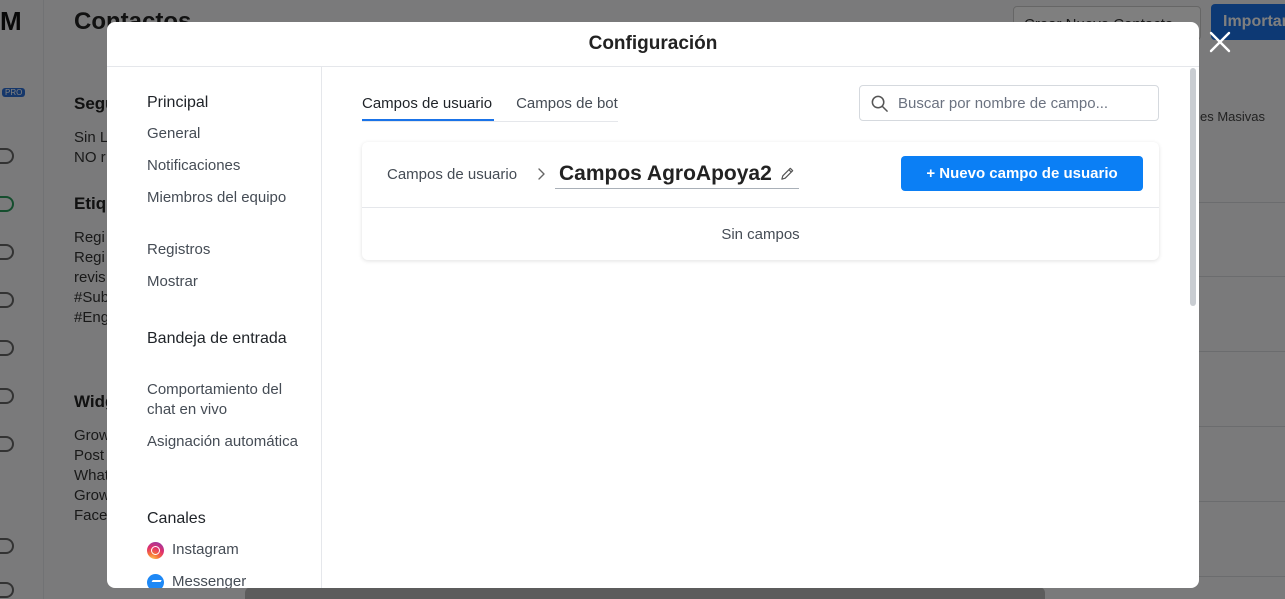  Describe the element at coordinates (428, 106) in the screenshot. I see `tab-user-fields: Campos de usuario` at that location.